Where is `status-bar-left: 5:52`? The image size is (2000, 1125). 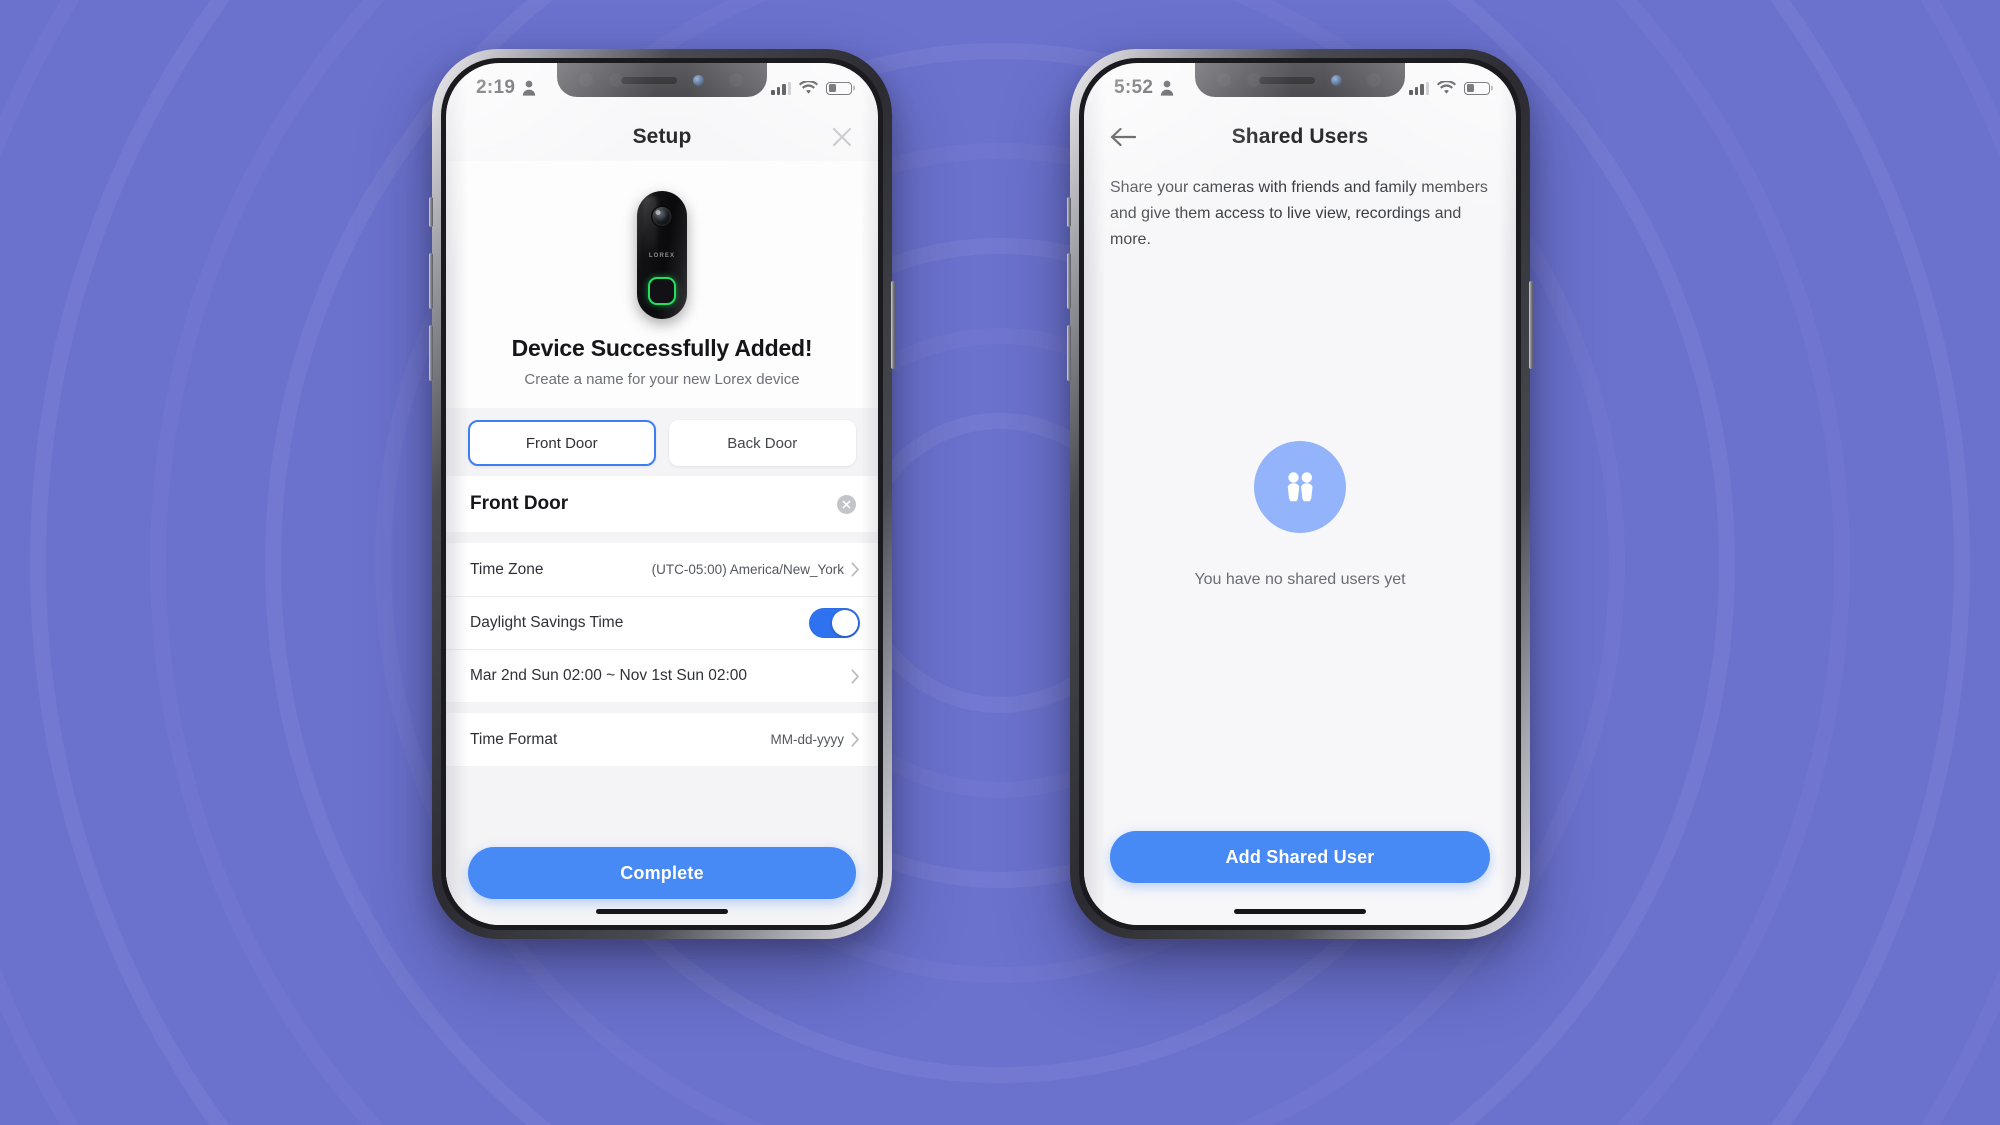
status-bar-left: 5:52 is located at coordinates (1144, 88).